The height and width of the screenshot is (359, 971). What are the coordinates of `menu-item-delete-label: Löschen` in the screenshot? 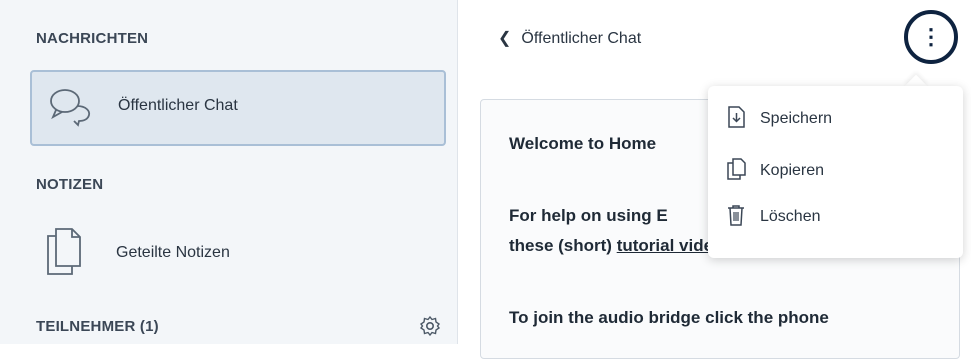 It's located at (790, 216).